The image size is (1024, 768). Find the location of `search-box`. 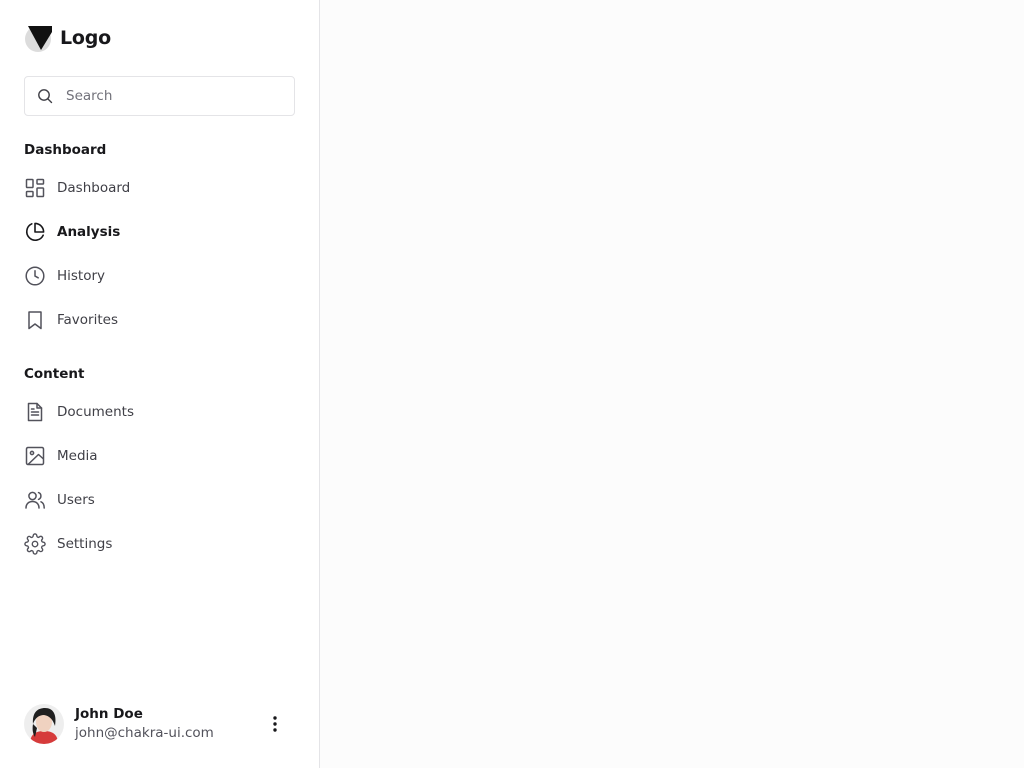

search-box is located at coordinates (159, 96).